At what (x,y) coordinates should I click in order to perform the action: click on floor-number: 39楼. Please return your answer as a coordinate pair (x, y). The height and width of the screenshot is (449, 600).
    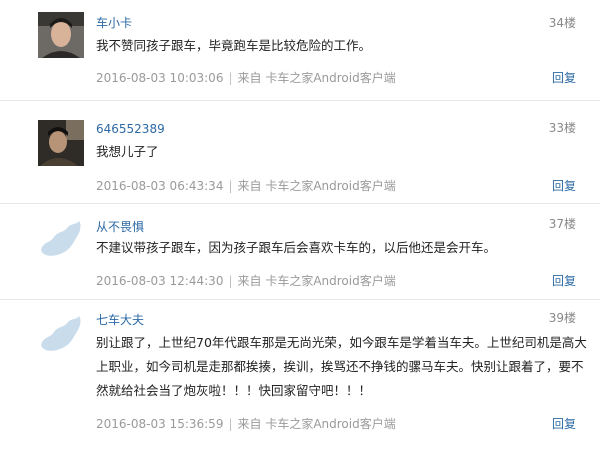
    Looking at the image, I should click on (562, 318).